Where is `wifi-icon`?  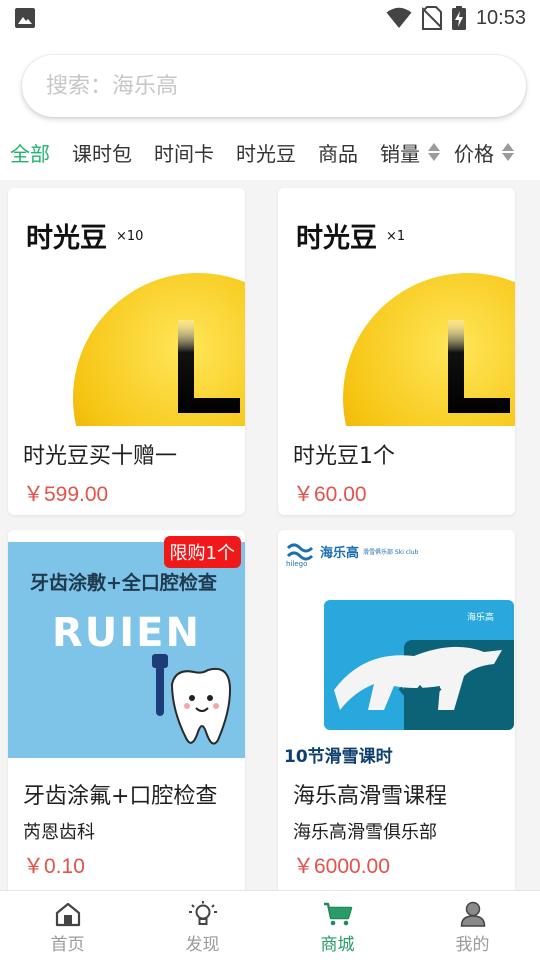 wifi-icon is located at coordinates (399, 18).